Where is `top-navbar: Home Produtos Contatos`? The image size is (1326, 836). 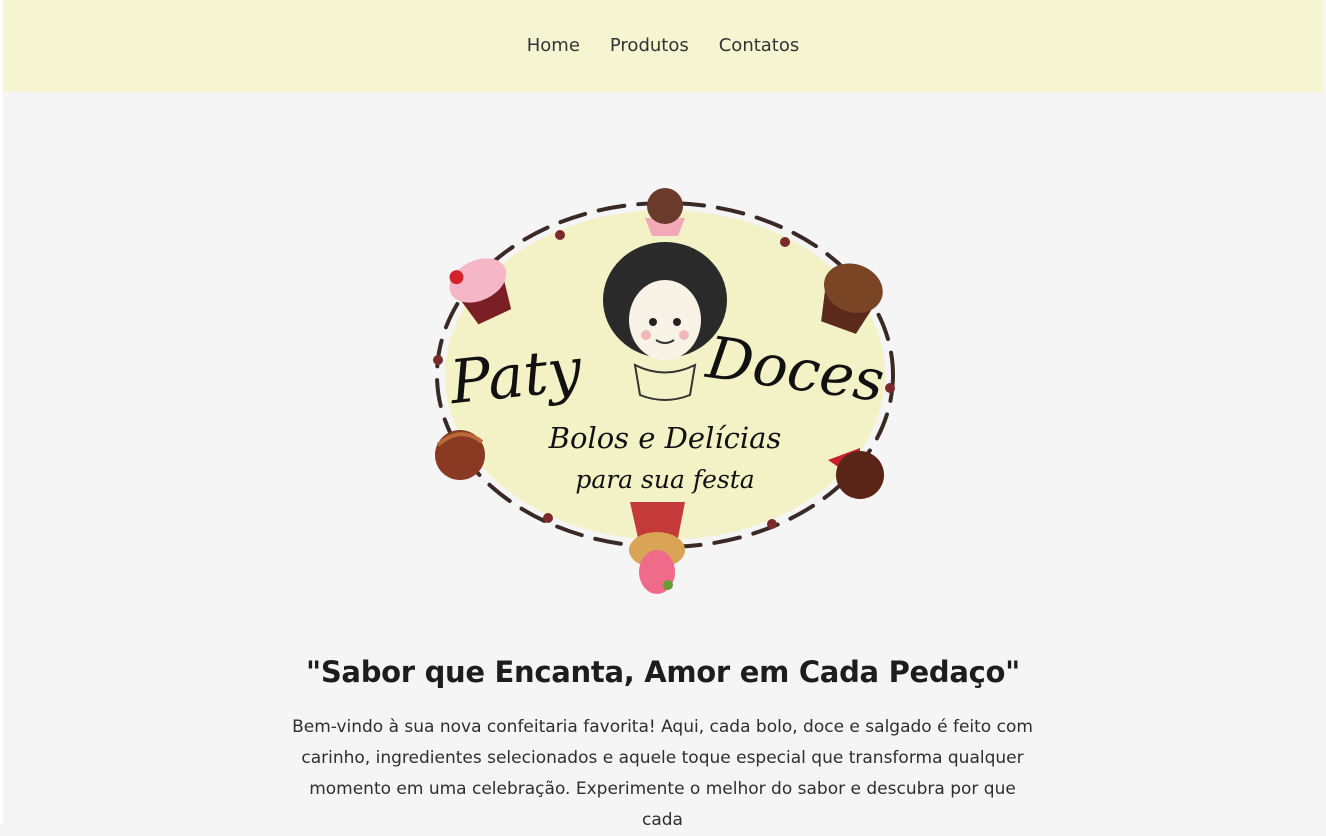
top-navbar: Home Produtos Contatos is located at coordinates (663, 46).